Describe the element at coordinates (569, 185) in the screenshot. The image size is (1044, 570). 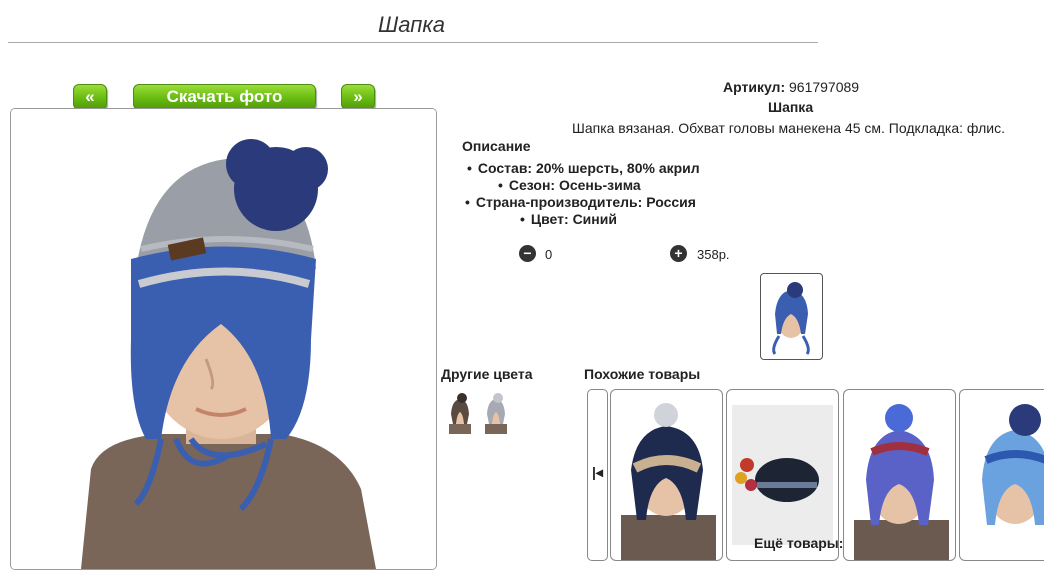
I see `spec-season: Сезон: Осень-зима` at that location.